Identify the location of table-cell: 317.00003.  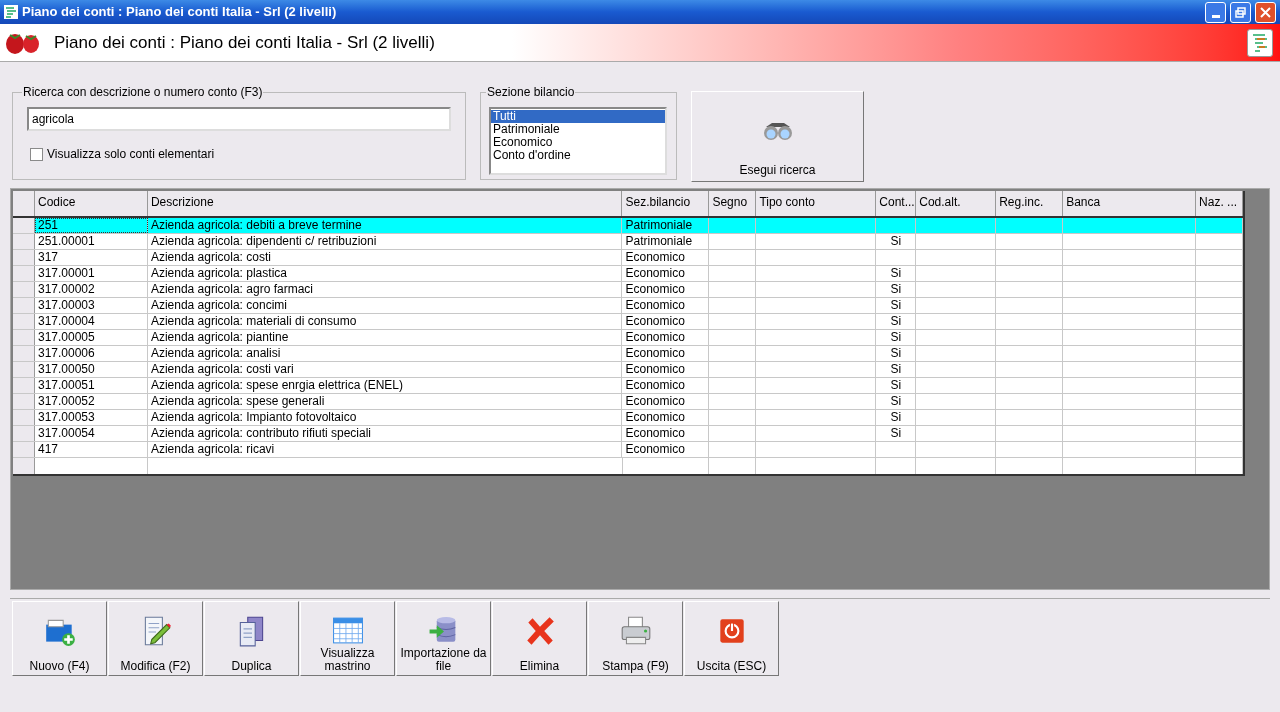
(66, 305).